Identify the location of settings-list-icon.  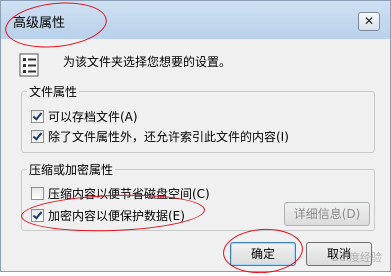
(29, 65).